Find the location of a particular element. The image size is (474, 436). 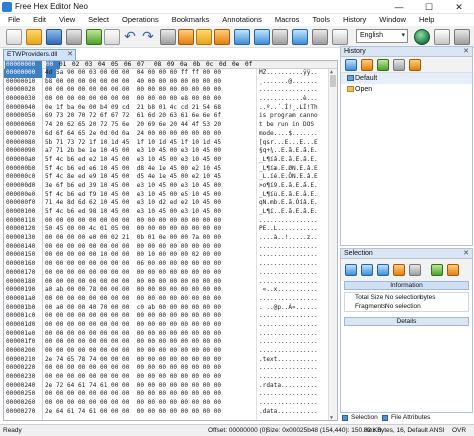

text-row: MZ..........ÿÿ.. is located at coordinates (291, 73).